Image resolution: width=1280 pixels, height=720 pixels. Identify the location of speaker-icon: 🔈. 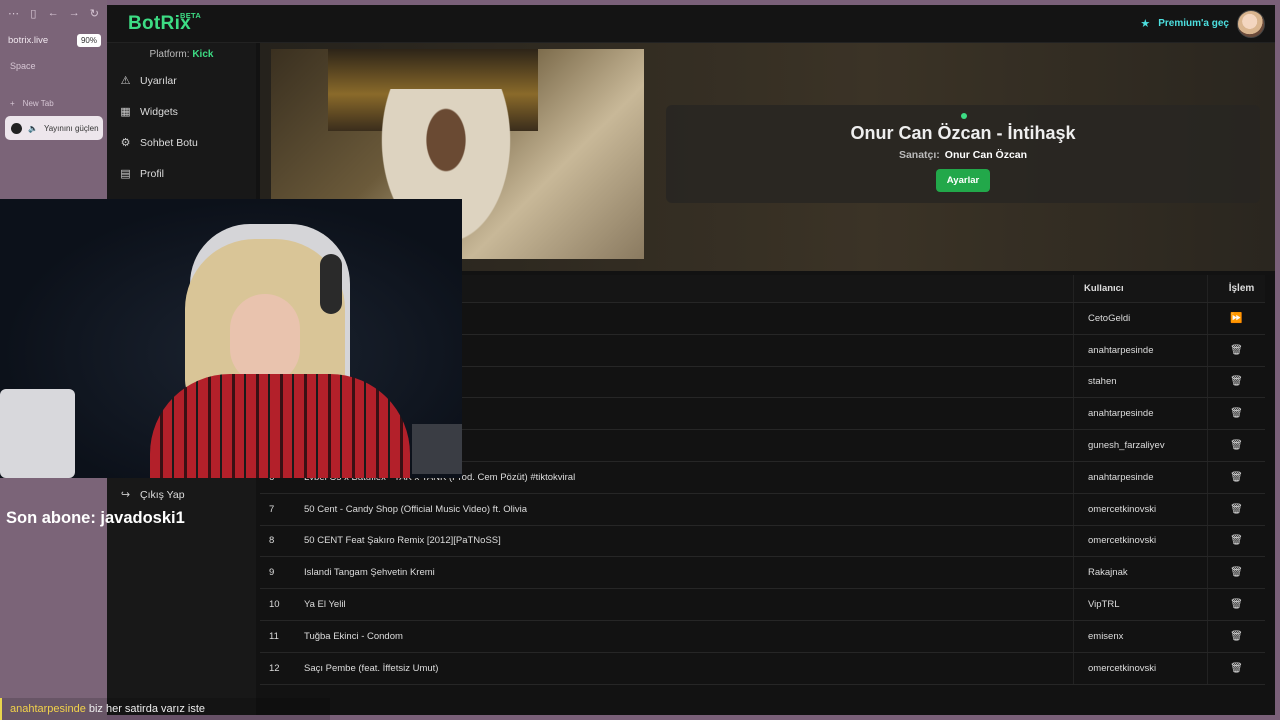
(33, 128).